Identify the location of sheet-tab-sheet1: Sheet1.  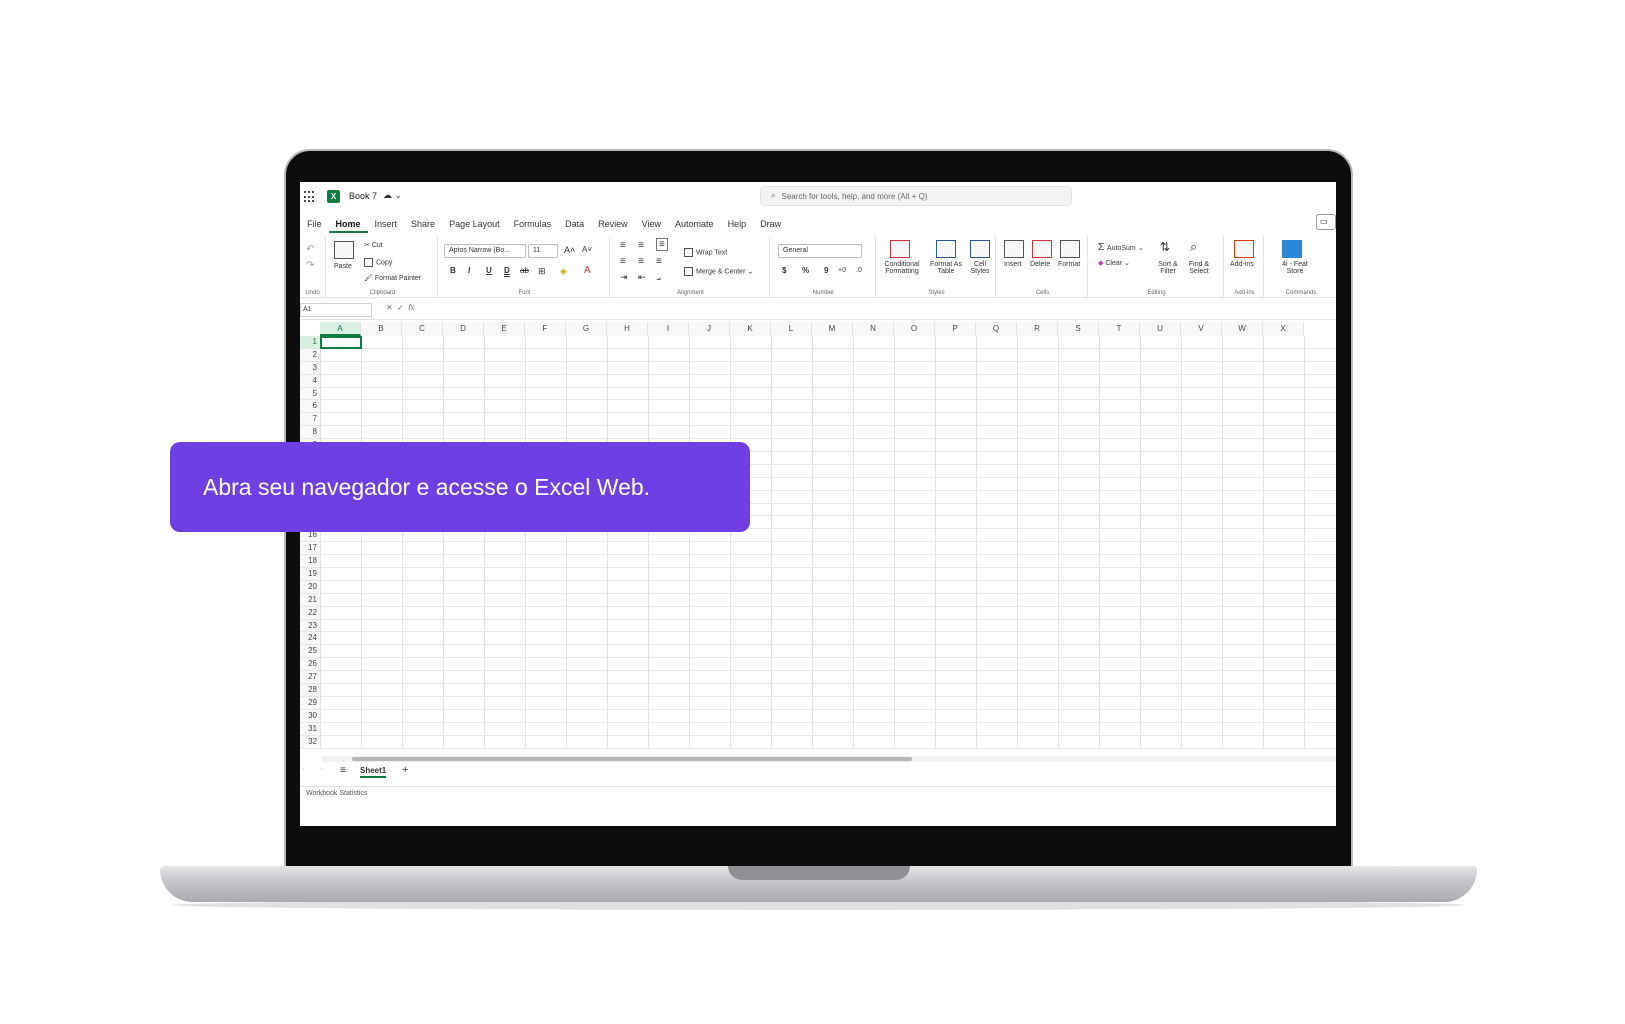
(373, 772).